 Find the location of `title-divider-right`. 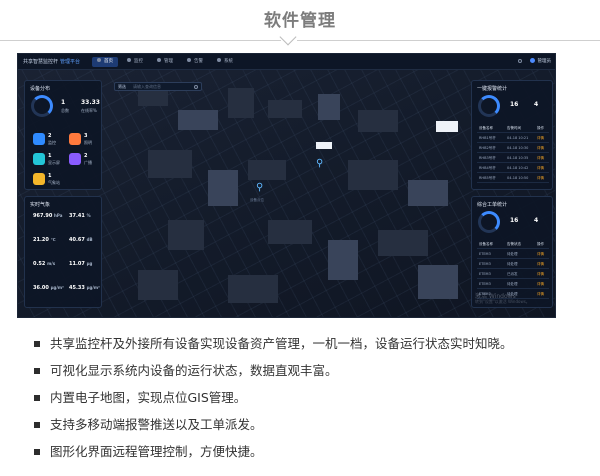

title-divider-right is located at coordinates (448, 40).